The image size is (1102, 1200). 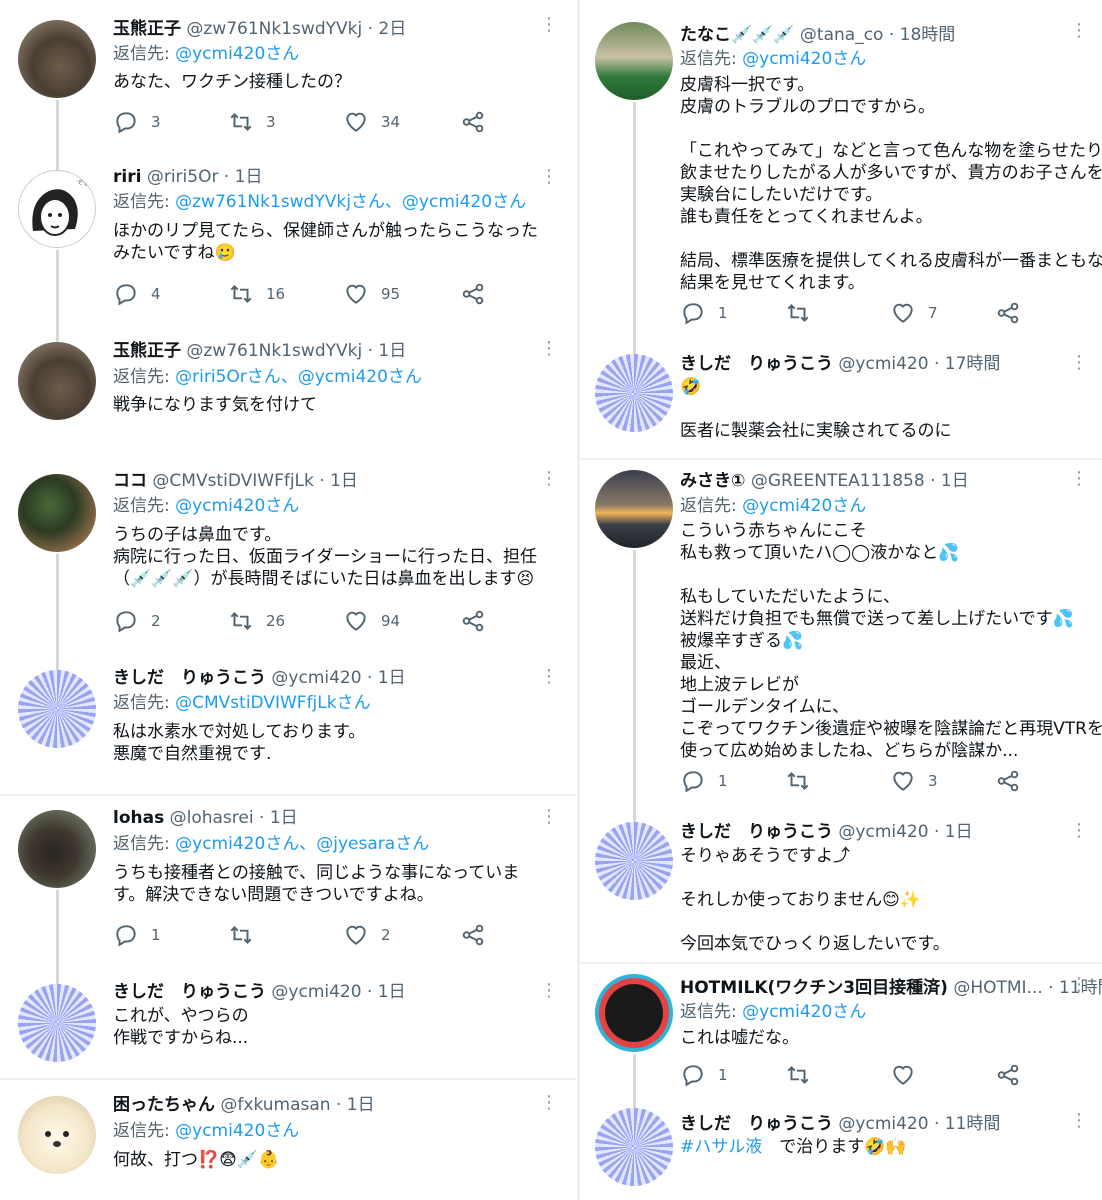 What do you see at coordinates (928, 35) in the screenshot?
I see `timestamp: 18時間` at bounding box center [928, 35].